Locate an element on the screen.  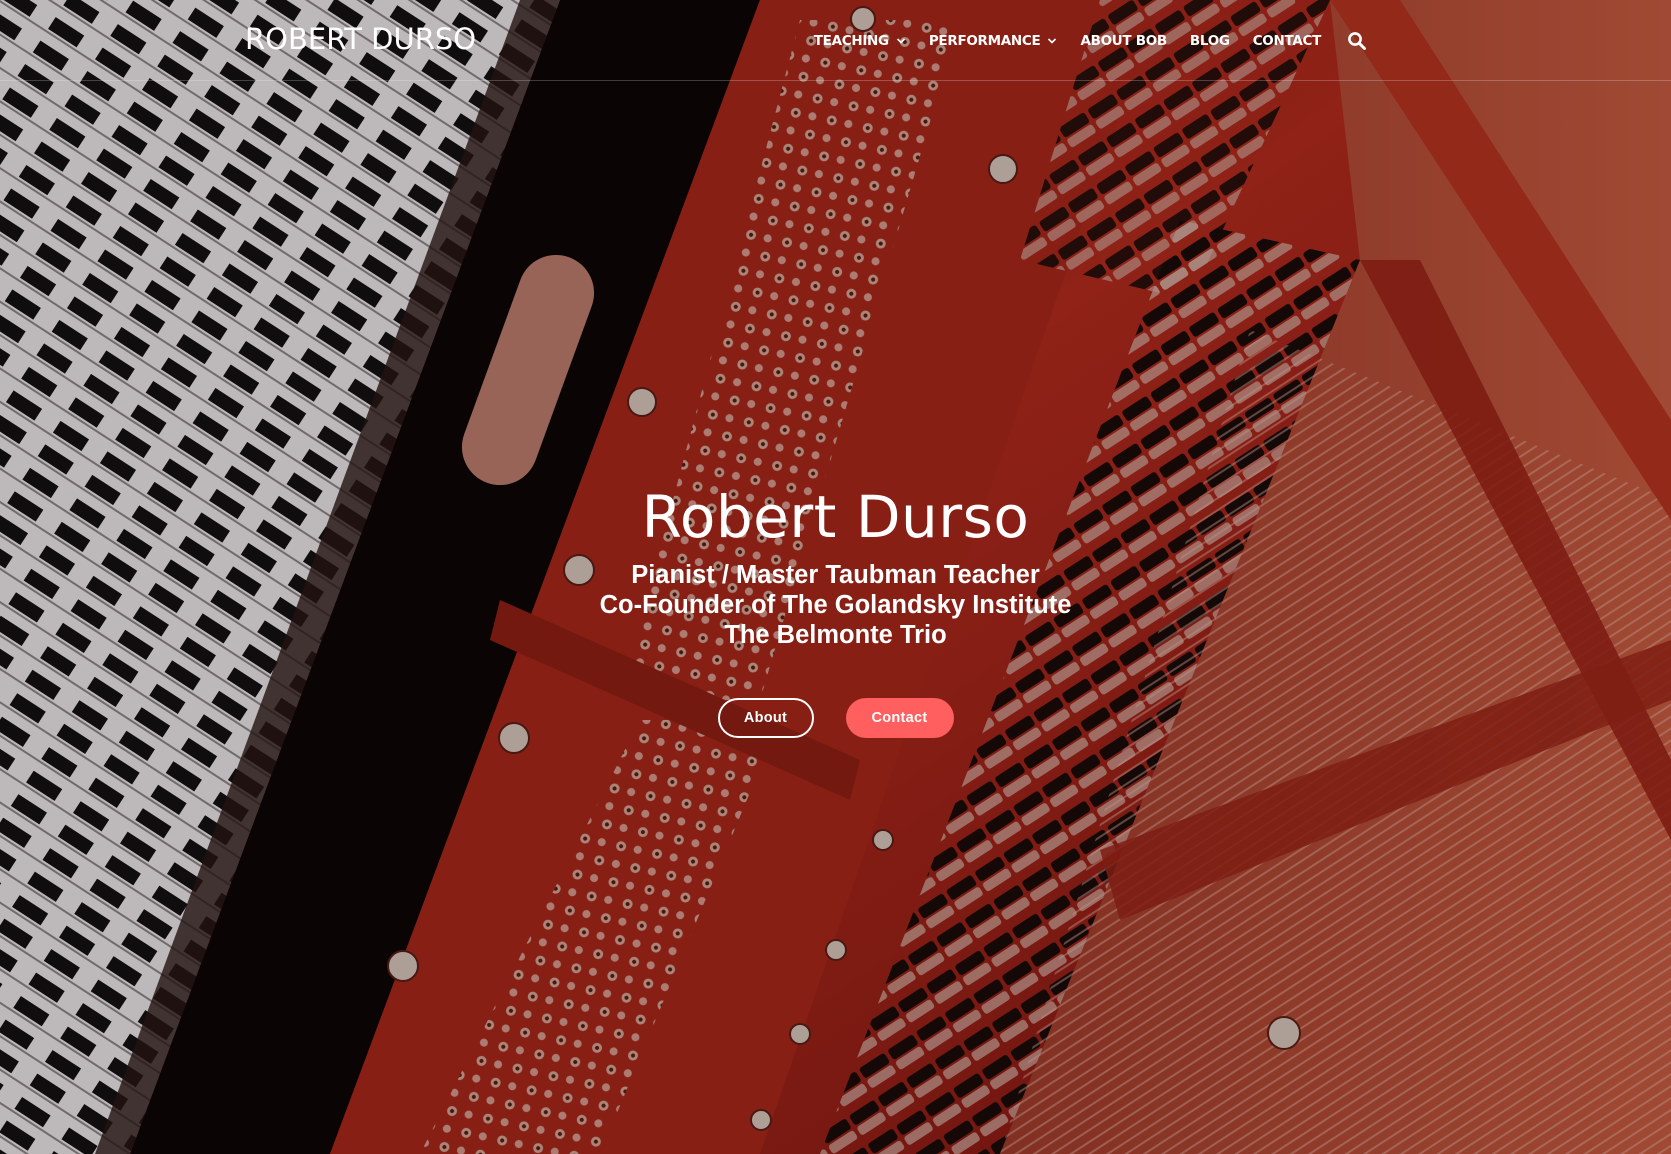
hero-subtitle-line: Pianist / Master Taubman Teacher is located at coordinates (835, 575).